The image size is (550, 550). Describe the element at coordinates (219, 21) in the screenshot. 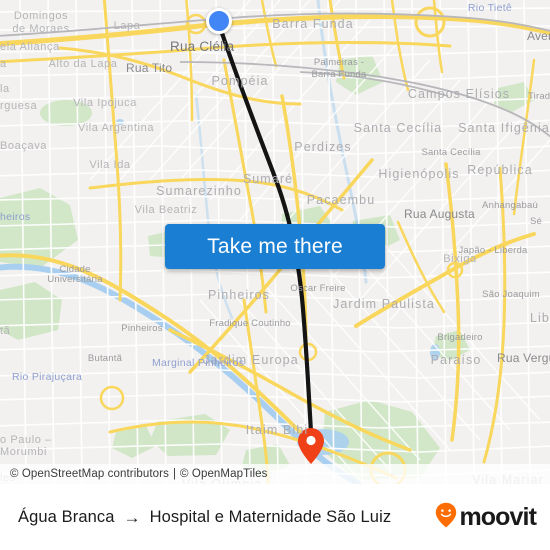

I see `origin-point-marker` at that location.